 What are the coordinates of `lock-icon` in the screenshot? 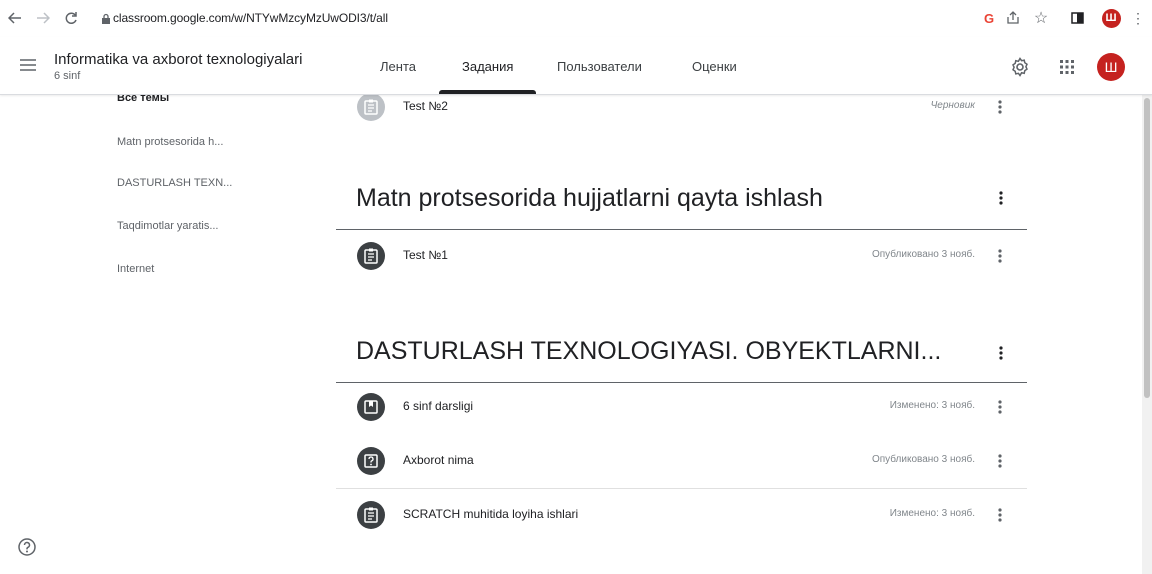 It's located at (106, 21).